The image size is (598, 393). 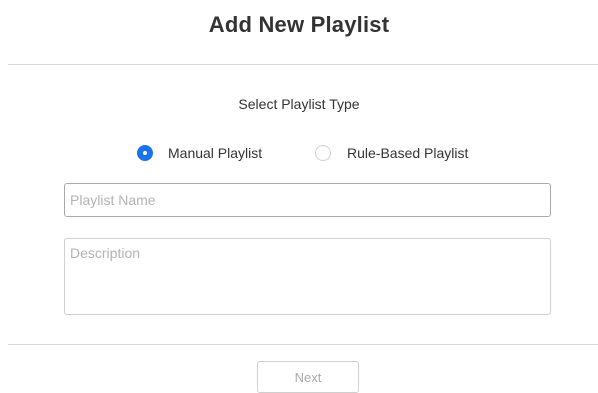 I want to click on dialog-title: Add New Playlist, so click(x=299, y=24).